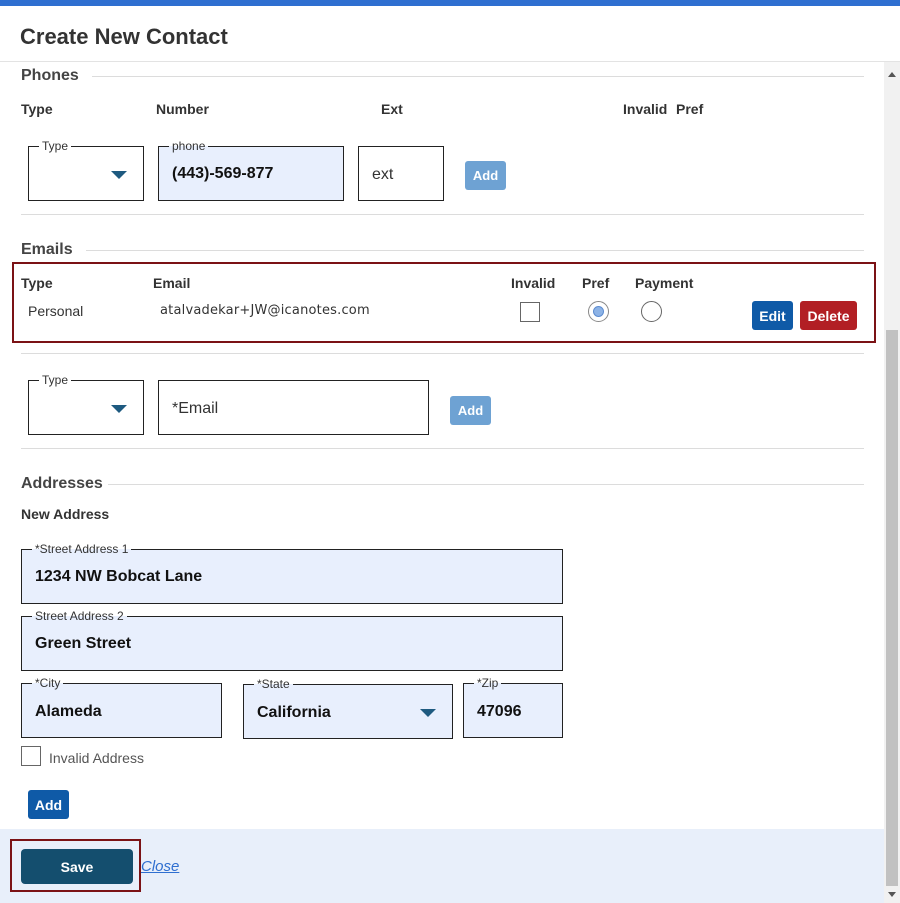  Describe the element at coordinates (664, 283) in the screenshot. I see `emails-header-payment: Payment` at that location.